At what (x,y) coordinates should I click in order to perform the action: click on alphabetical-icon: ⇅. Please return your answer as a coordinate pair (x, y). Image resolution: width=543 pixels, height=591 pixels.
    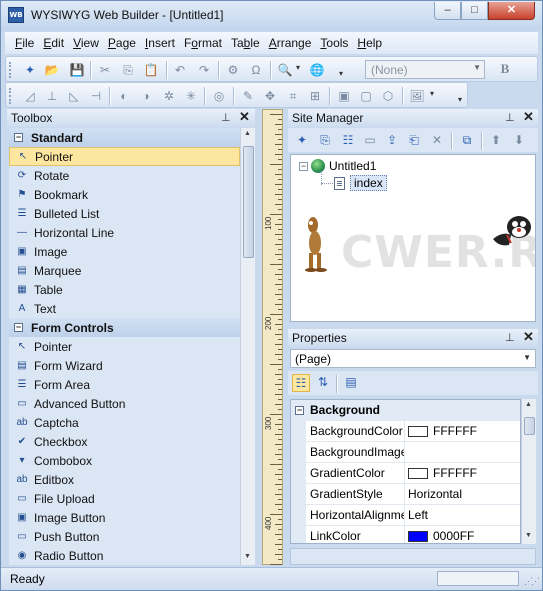
    Looking at the image, I should click on (323, 382).